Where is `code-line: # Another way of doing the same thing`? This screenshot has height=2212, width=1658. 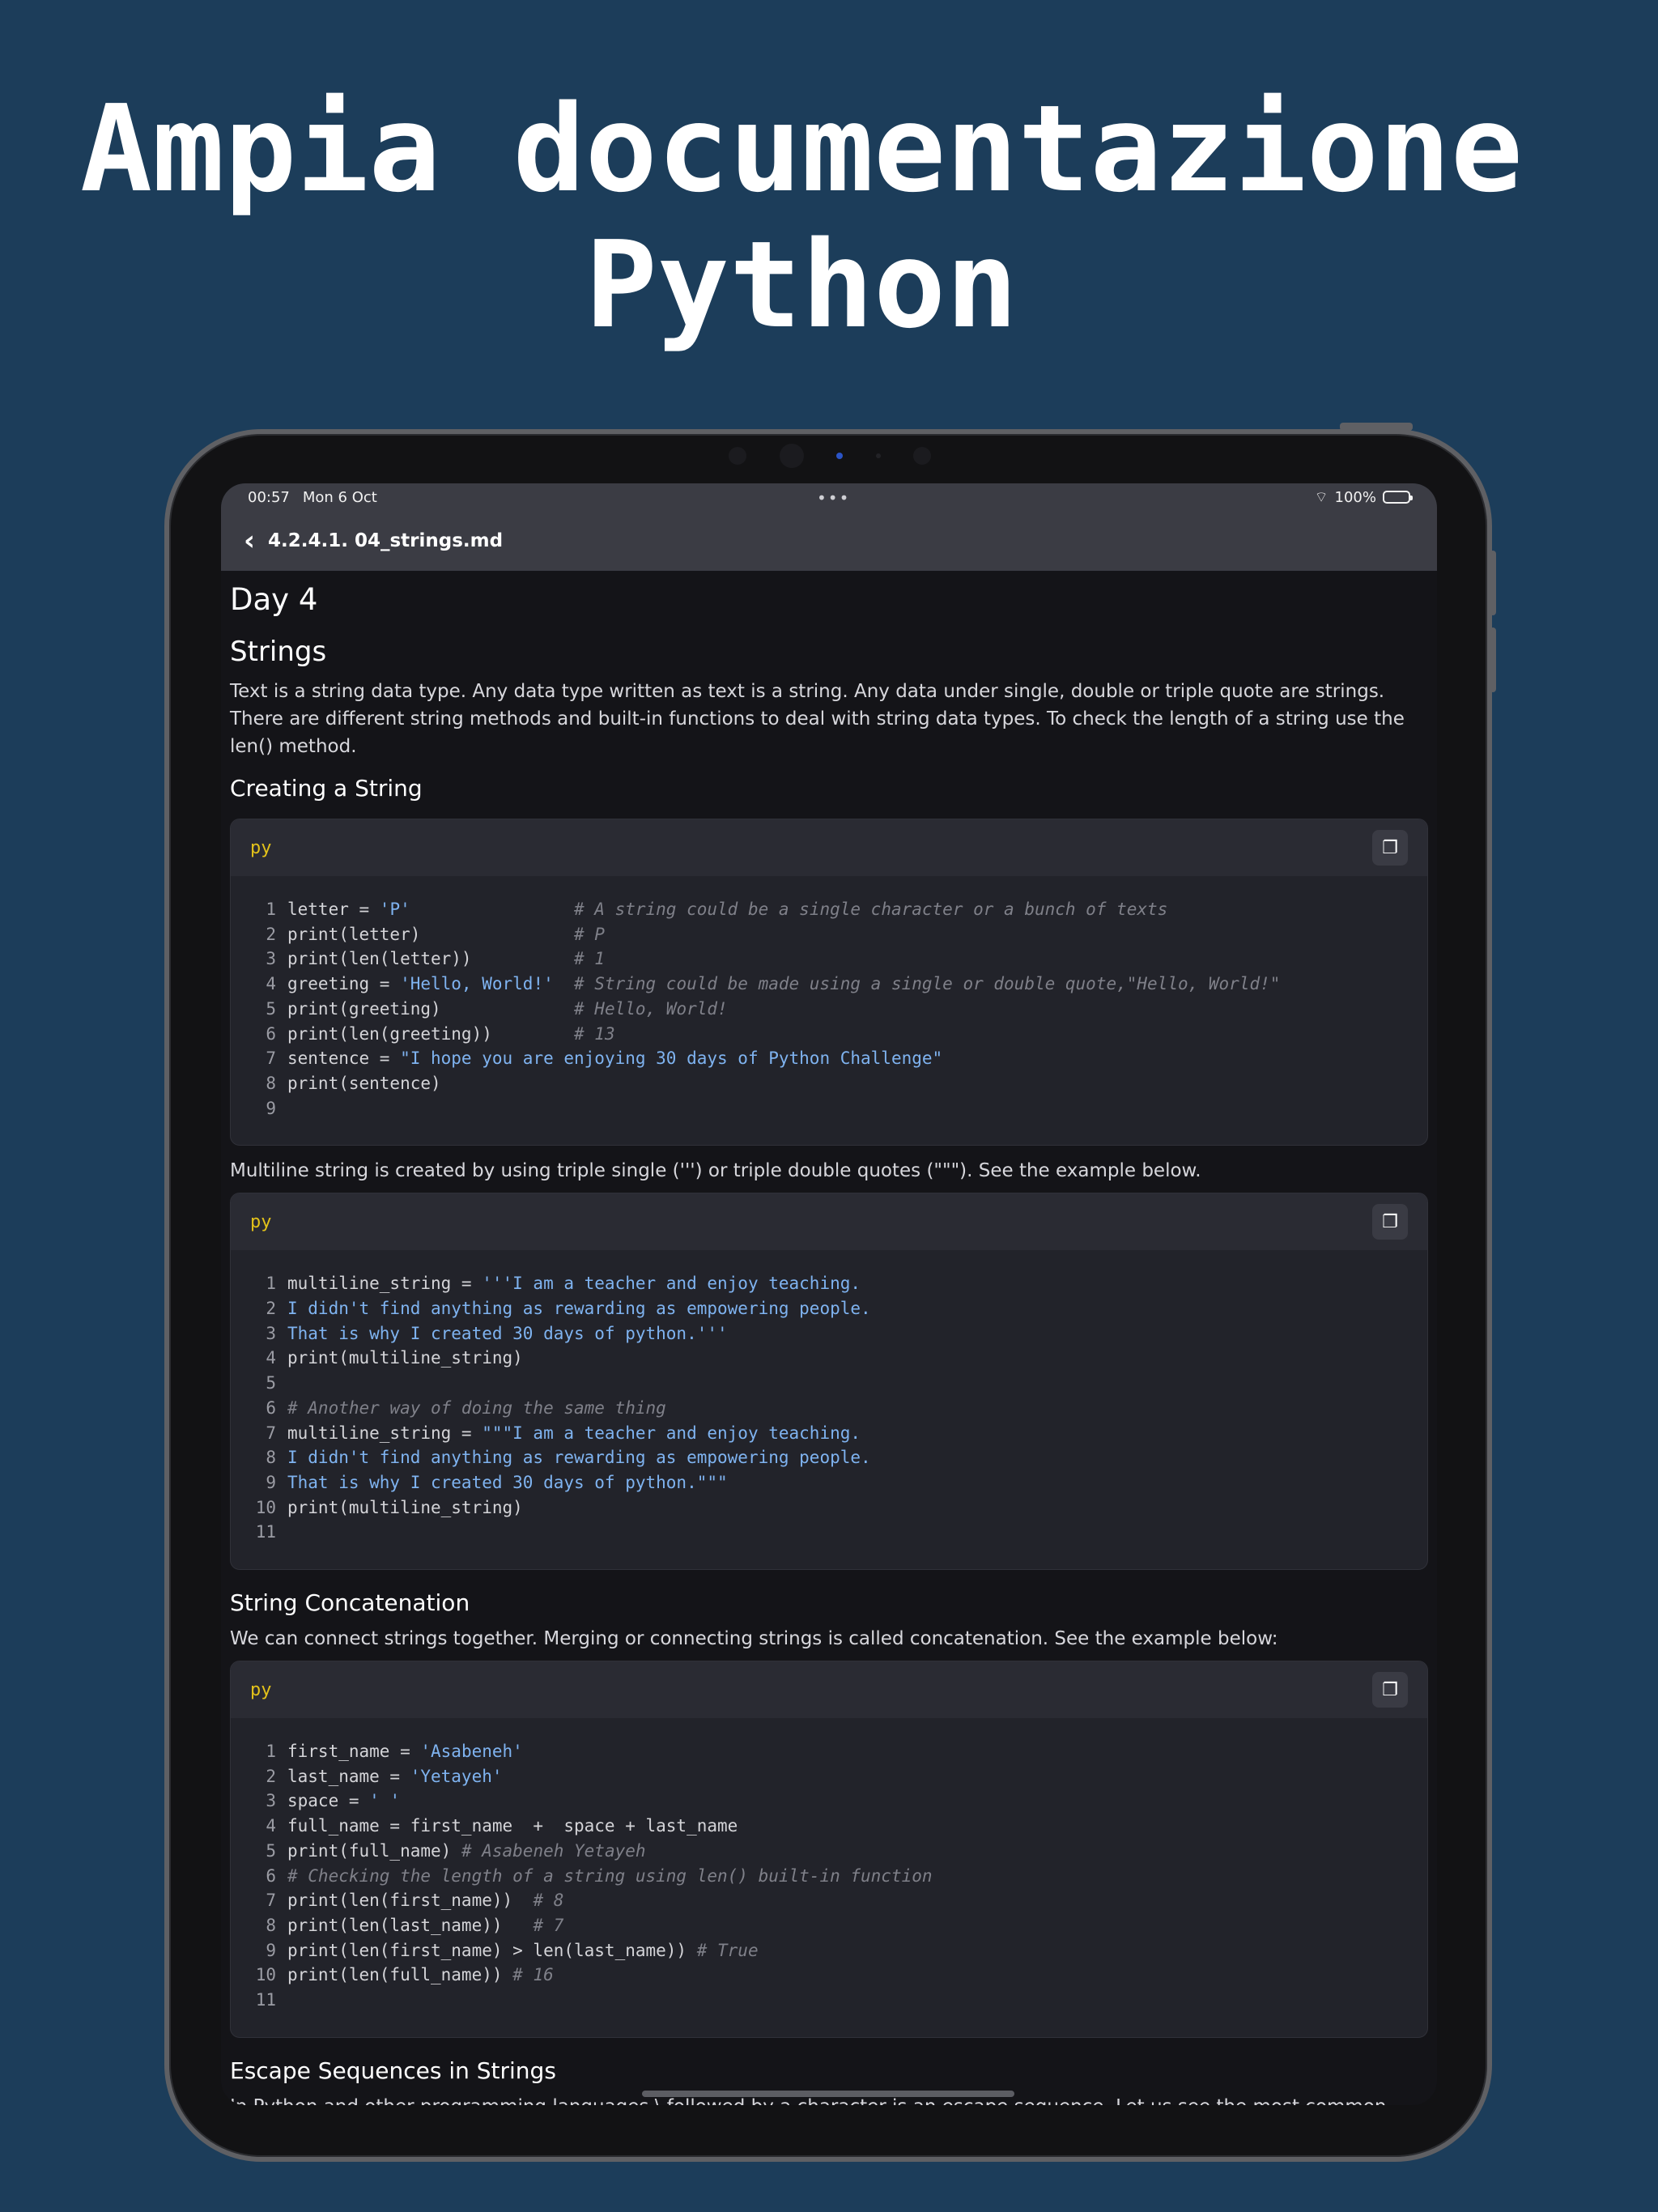
code-line: # Another way of doing the same thing is located at coordinates (579, 1408).